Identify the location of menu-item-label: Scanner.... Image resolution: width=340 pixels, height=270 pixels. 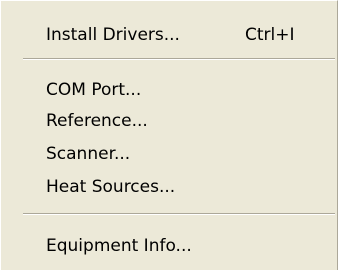
(88, 154).